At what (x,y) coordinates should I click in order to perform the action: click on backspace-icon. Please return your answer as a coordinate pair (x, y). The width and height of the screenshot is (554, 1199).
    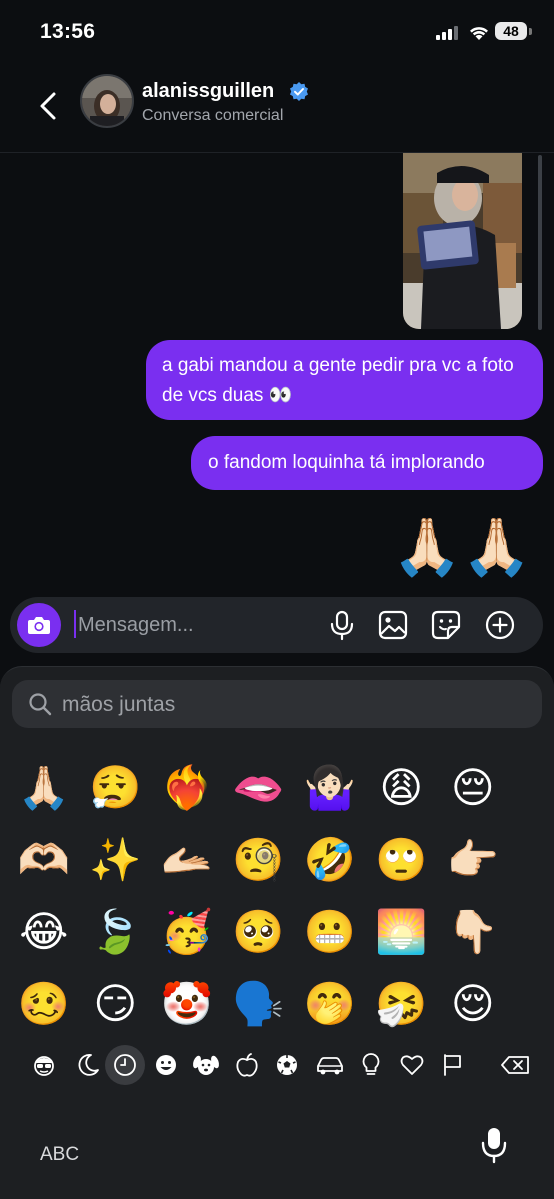
    Looking at the image, I should click on (516, 1065).